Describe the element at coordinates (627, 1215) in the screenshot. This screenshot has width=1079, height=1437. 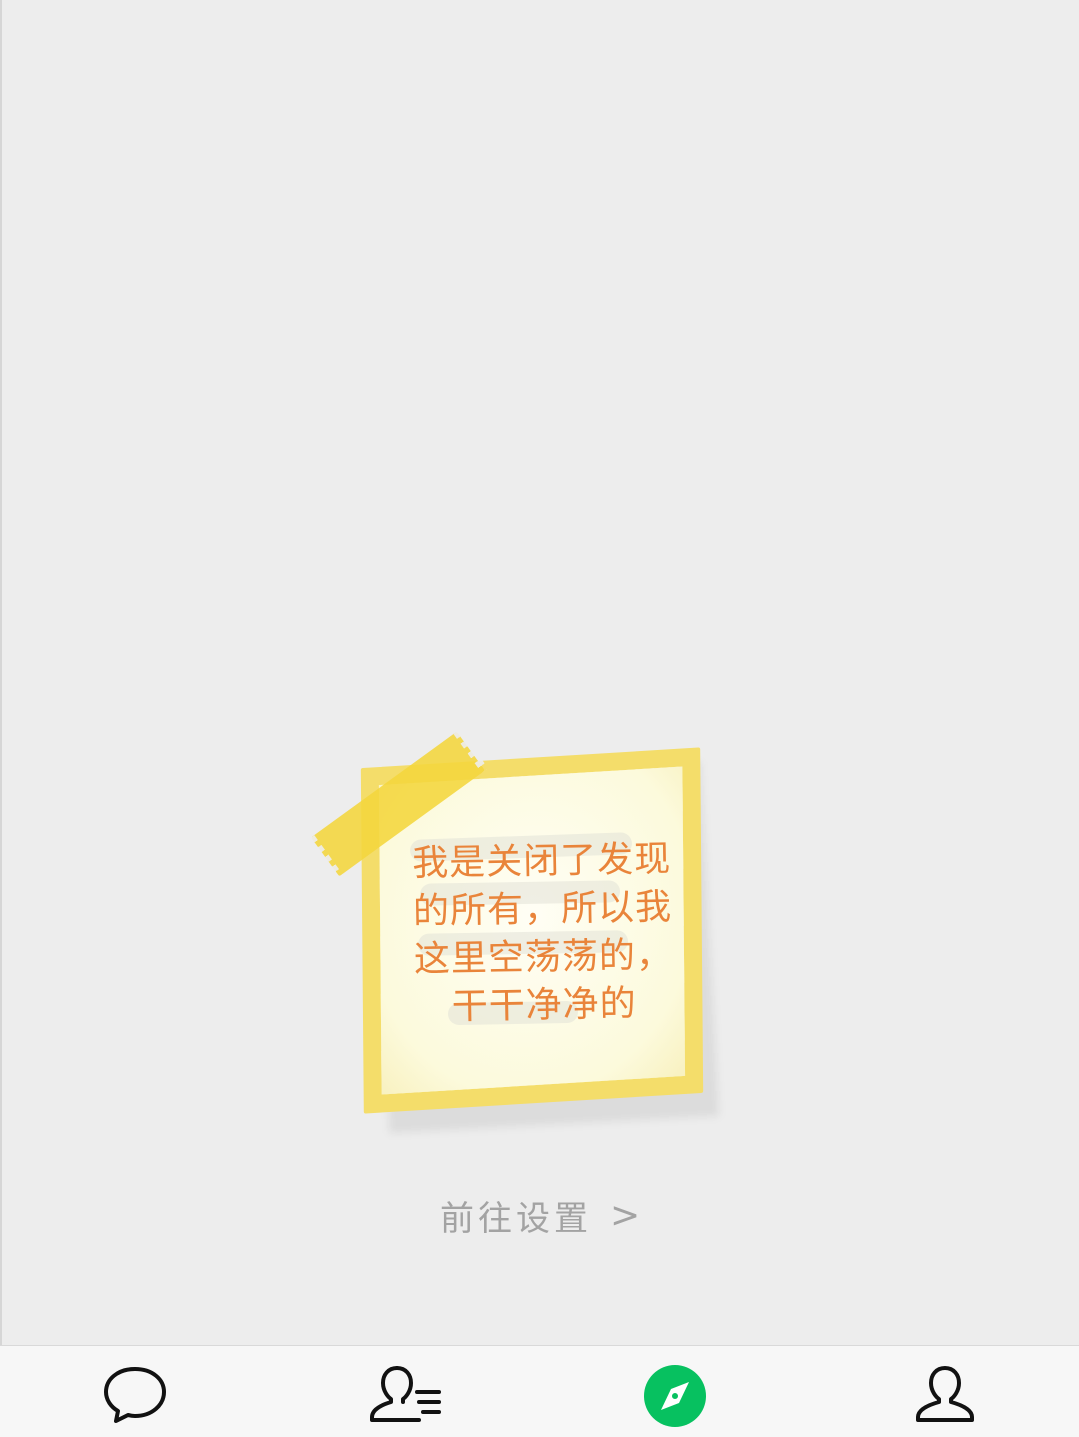
I see `chevron-right-icon: >` at that location.